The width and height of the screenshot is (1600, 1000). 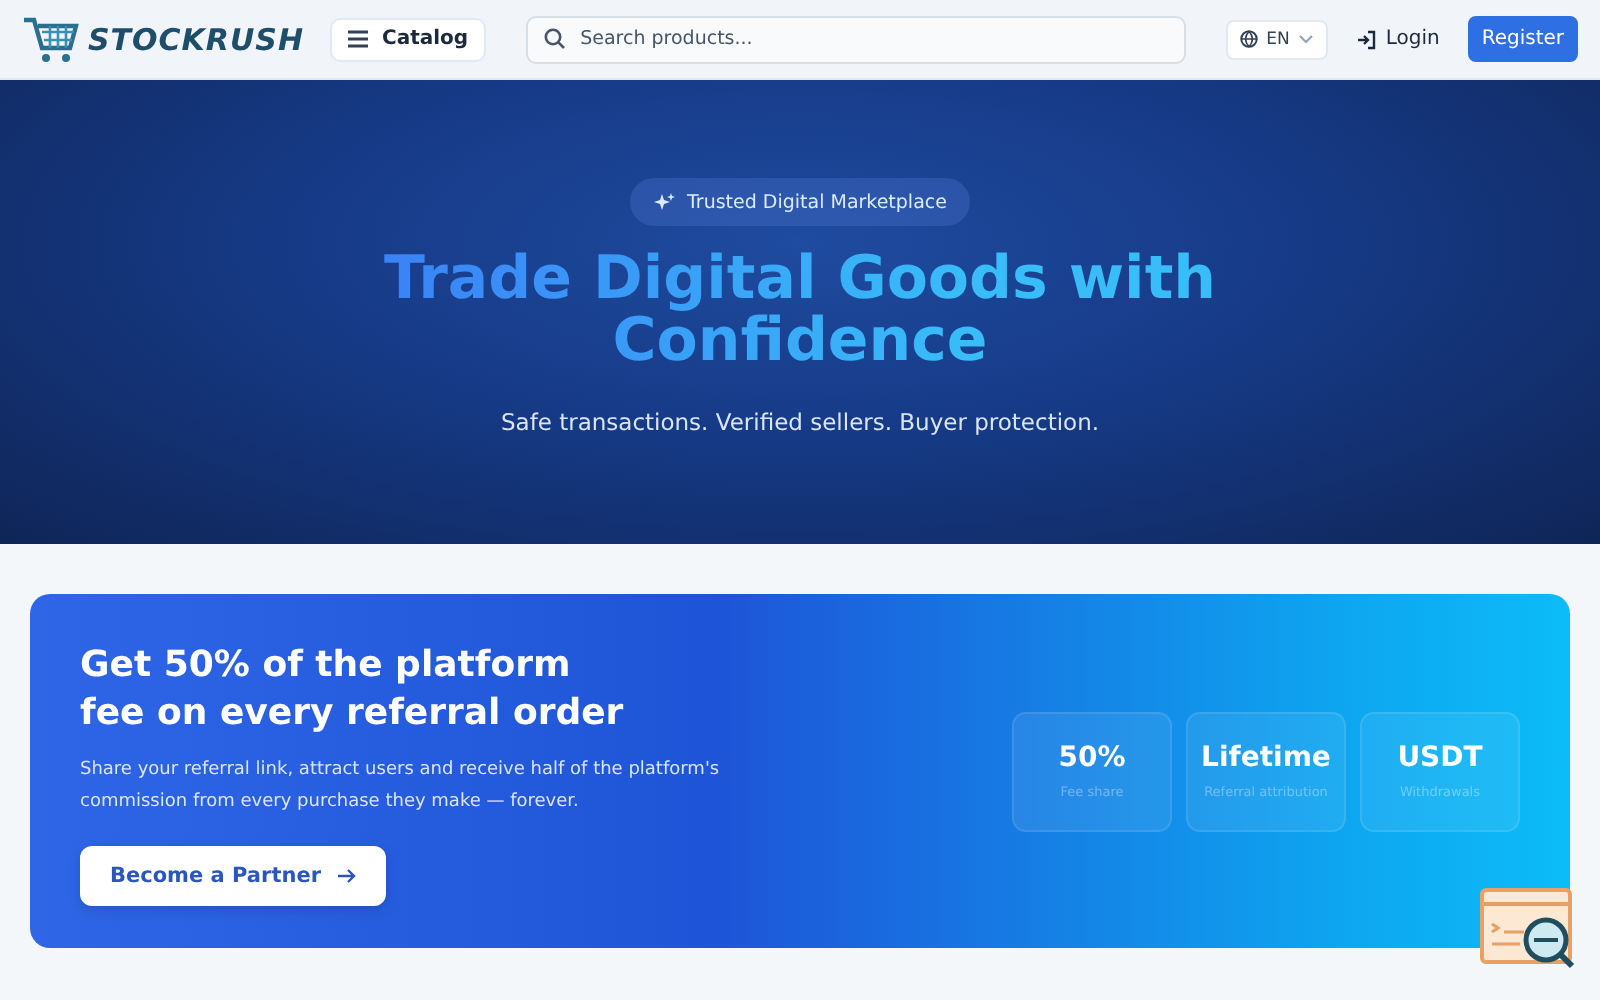 What do you see at coordinates (52, 39) in the screenshot?
I see `cart-icon` at bounding box center [52, 39].